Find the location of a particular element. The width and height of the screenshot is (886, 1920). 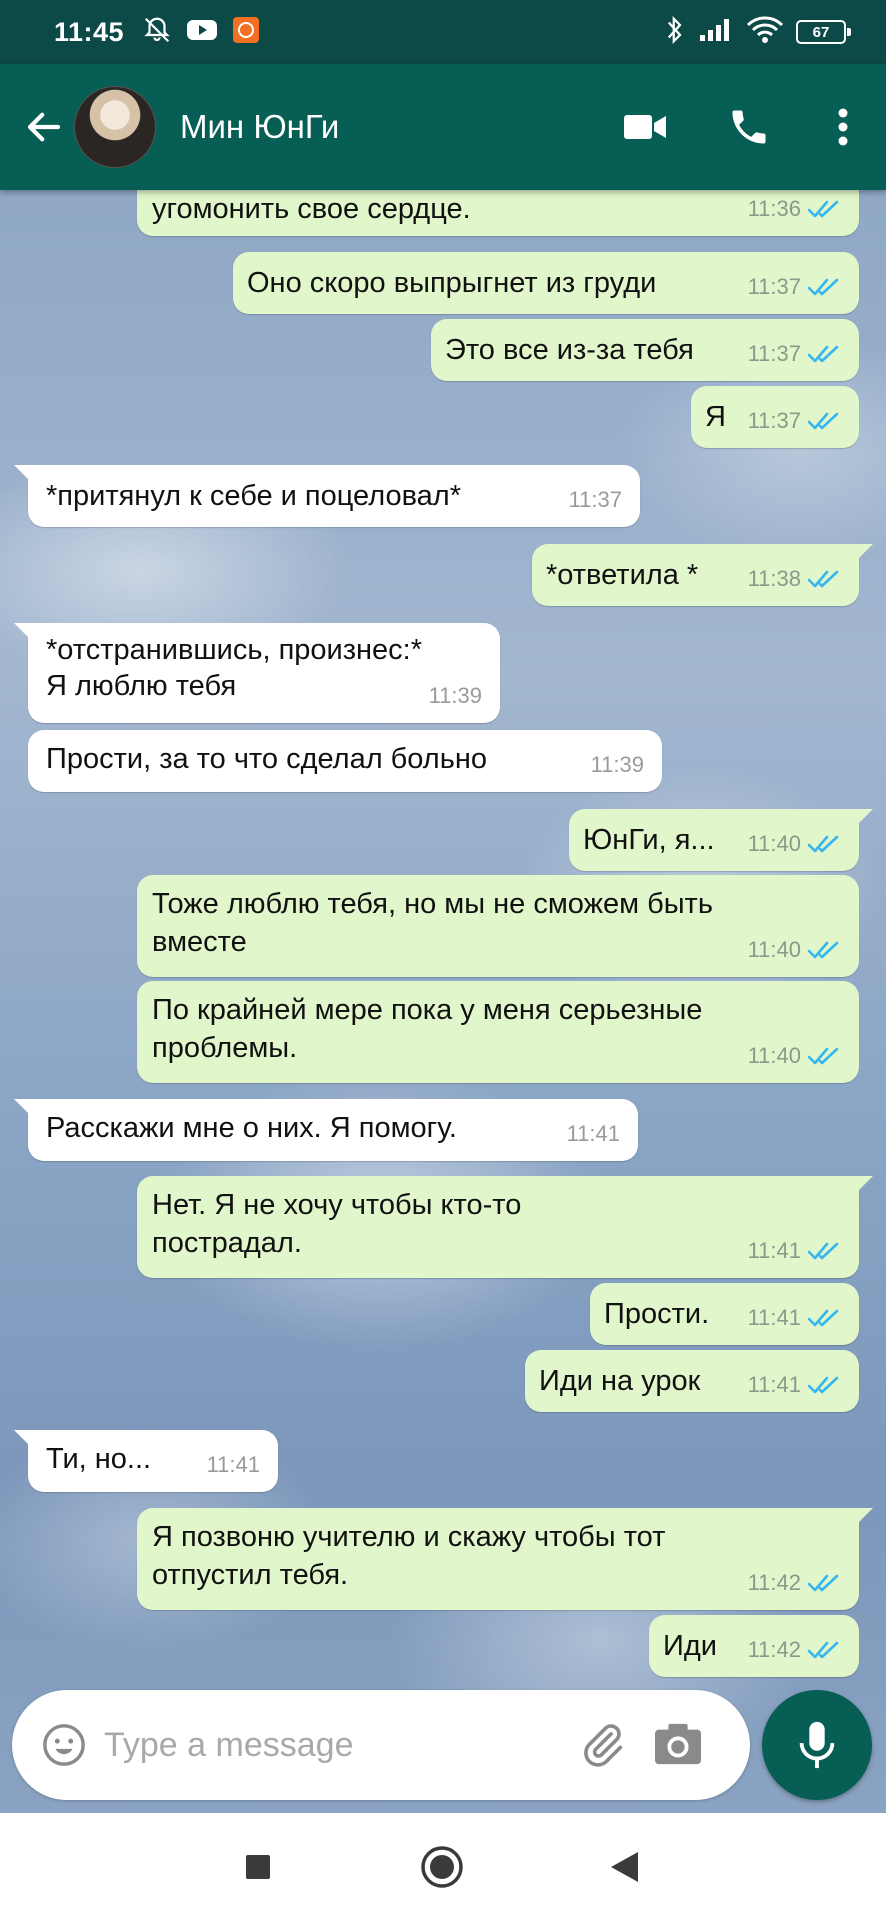

emoji-icon is located at coordinates (64, 1745).